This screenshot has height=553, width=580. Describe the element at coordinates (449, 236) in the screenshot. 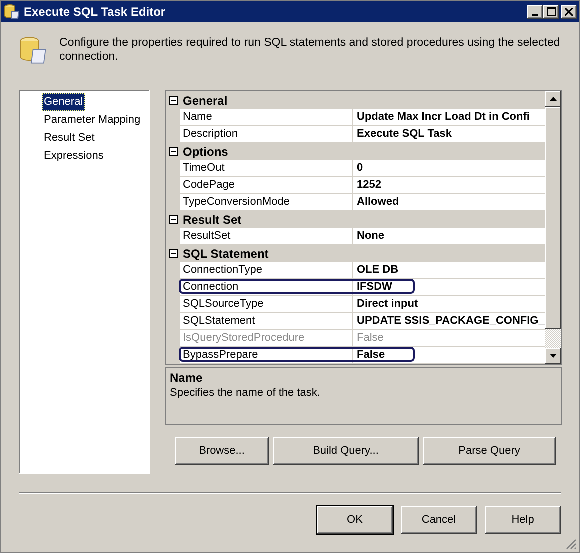

I see `property-value: None` at that location.